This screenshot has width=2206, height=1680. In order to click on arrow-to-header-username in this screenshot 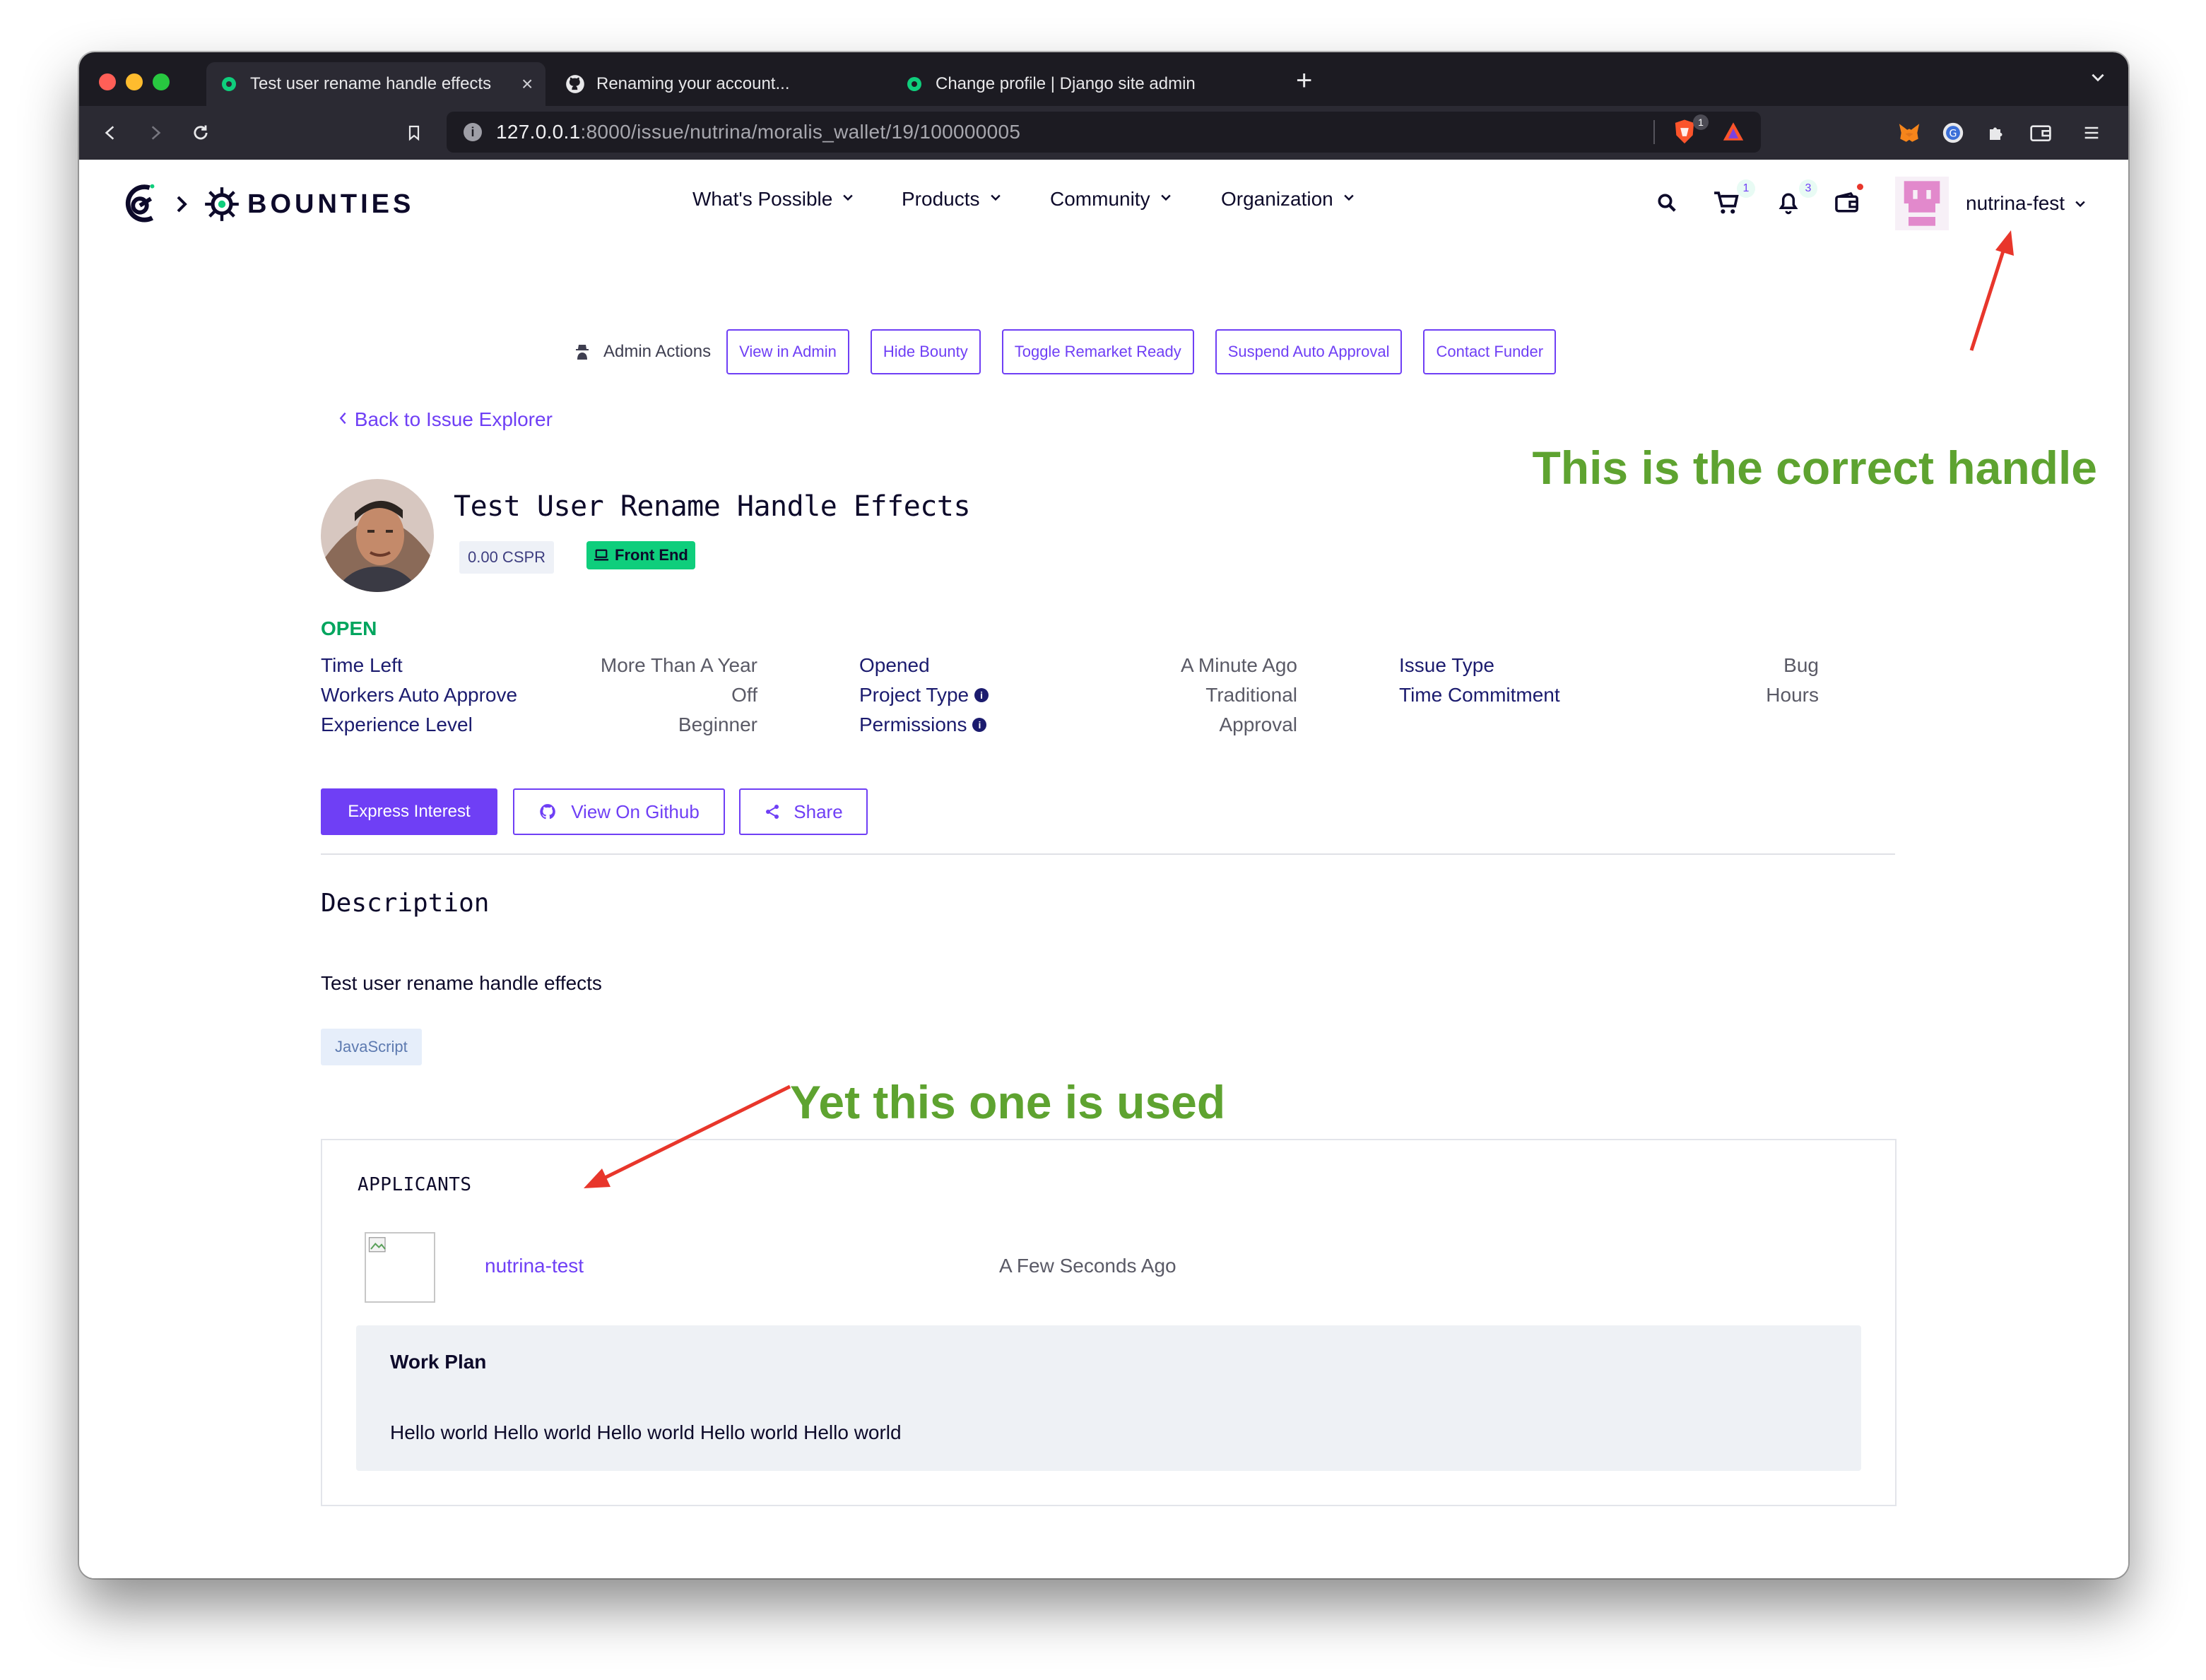, I will do `click(1991, 290)`.